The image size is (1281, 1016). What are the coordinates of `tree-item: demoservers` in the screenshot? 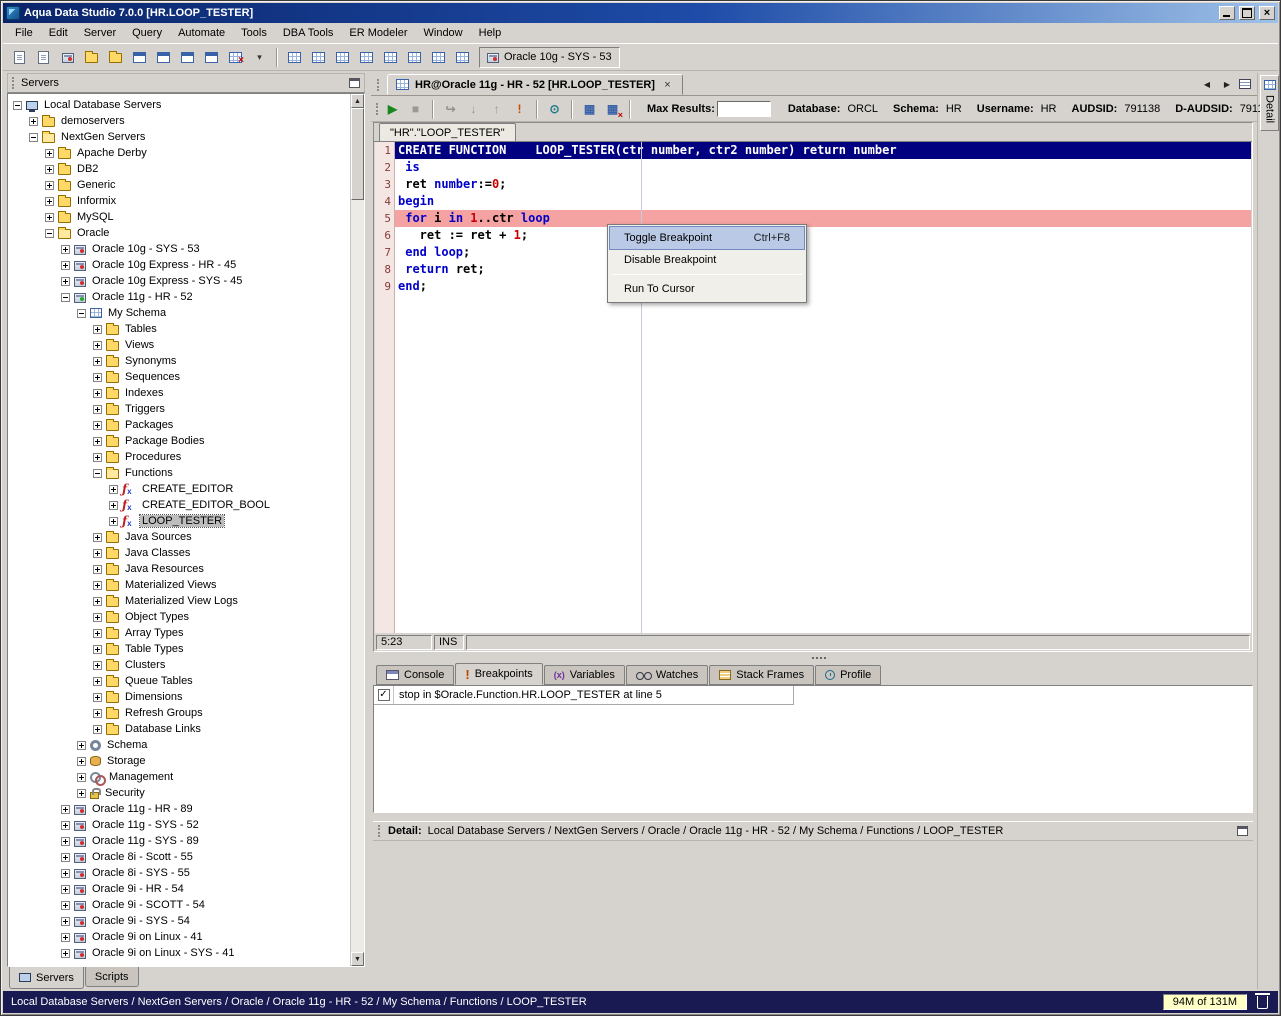 It's located at (179, 121).